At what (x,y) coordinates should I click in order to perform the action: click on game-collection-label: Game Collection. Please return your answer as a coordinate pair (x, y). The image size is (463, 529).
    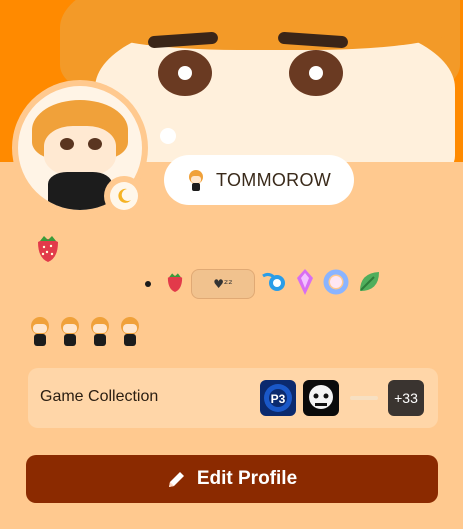
    Looking at the image, I should click on (99, 396).